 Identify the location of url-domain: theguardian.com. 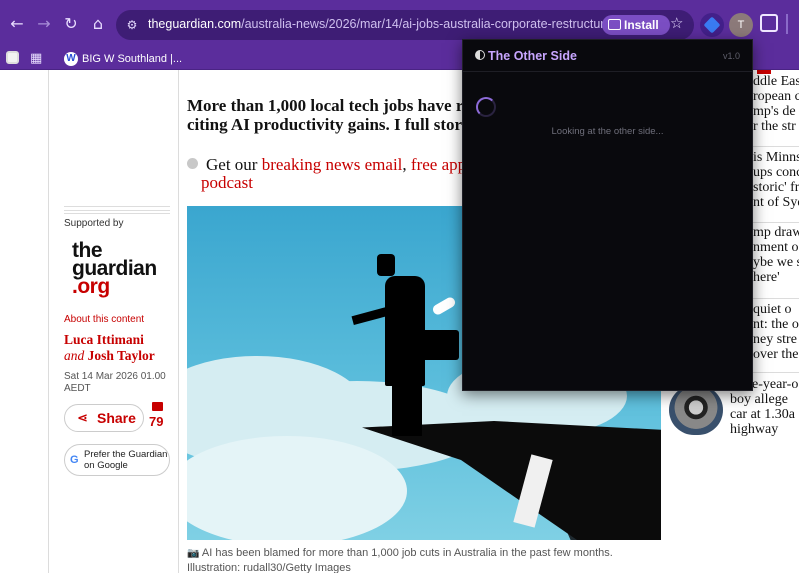
(195, 24).